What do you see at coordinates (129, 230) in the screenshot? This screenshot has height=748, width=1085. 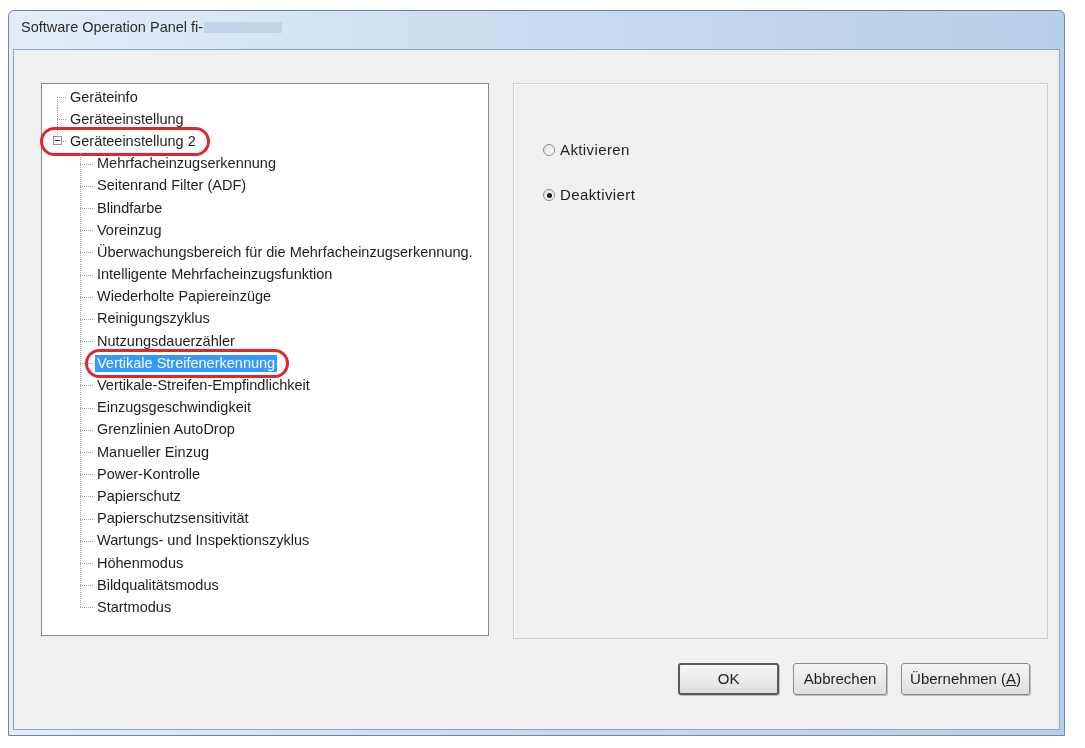 I see `tree-item: Voreinzug` at bounding box center [129, 230].